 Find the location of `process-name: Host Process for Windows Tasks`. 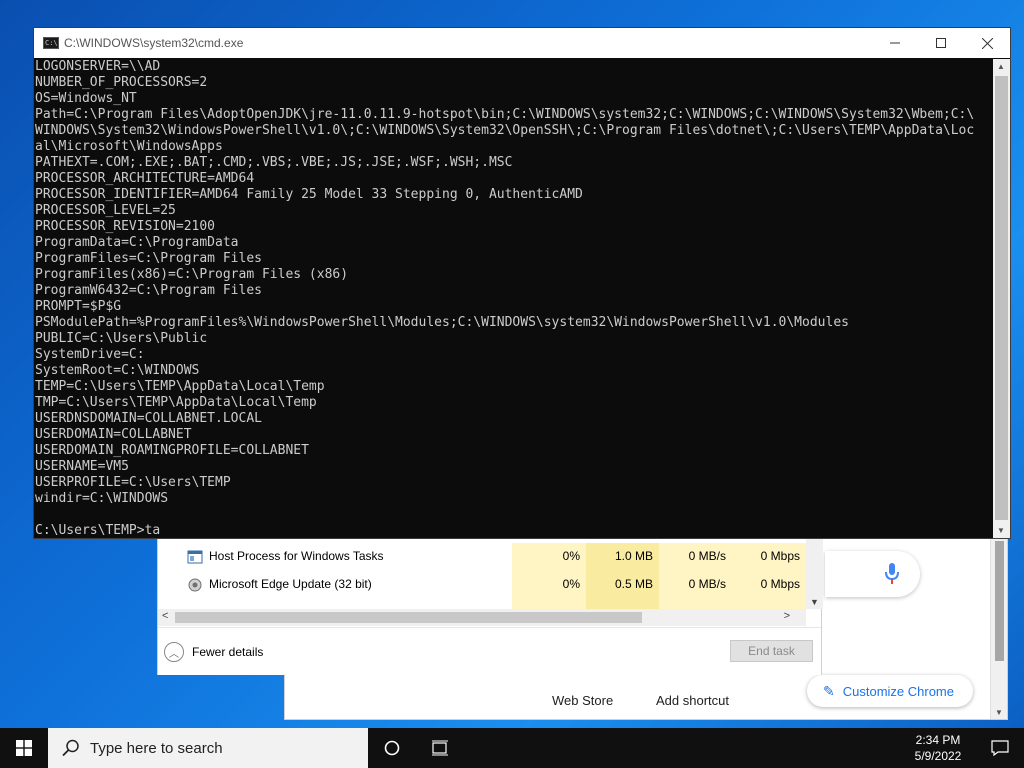

process-name: Host Process for Windows Tasks is located at coordinates (296, 556).